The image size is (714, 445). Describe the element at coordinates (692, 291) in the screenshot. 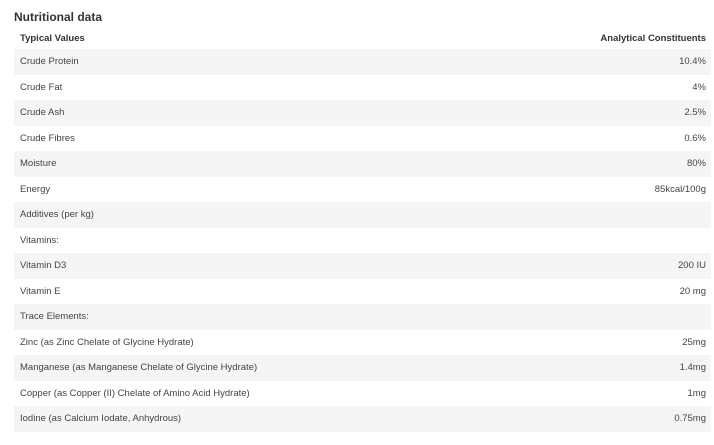

I see `row-value: 20 mg` at that location.